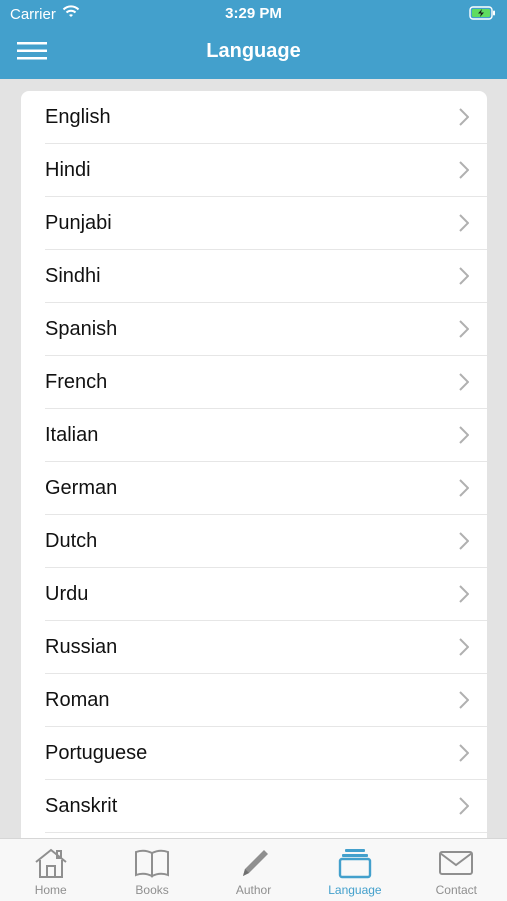  Describe the element at coordinates (254, 700) in the screenshot. I see `list-item-roman: Roman` at that location.